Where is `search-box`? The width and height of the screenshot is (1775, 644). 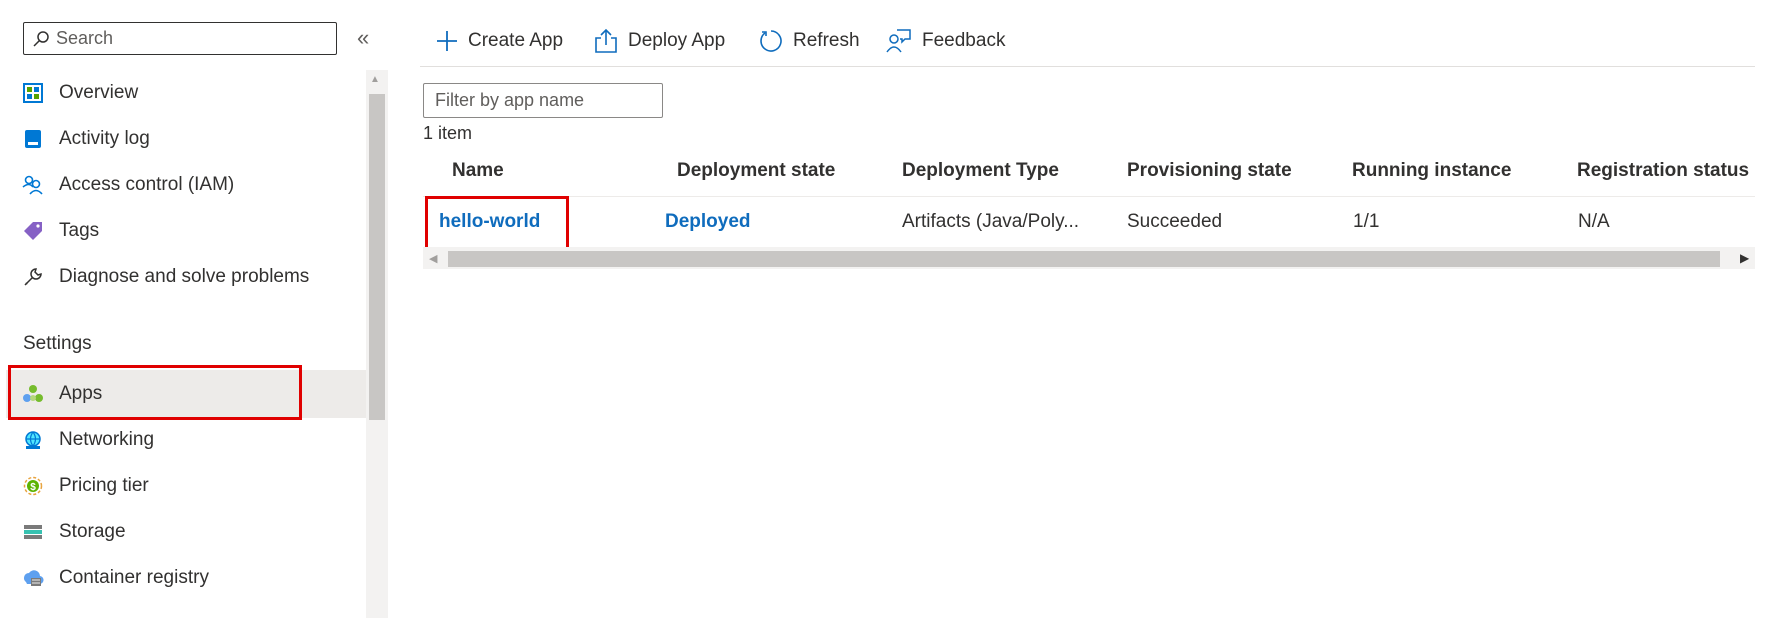 search-box is located at coordinates (180, 38).